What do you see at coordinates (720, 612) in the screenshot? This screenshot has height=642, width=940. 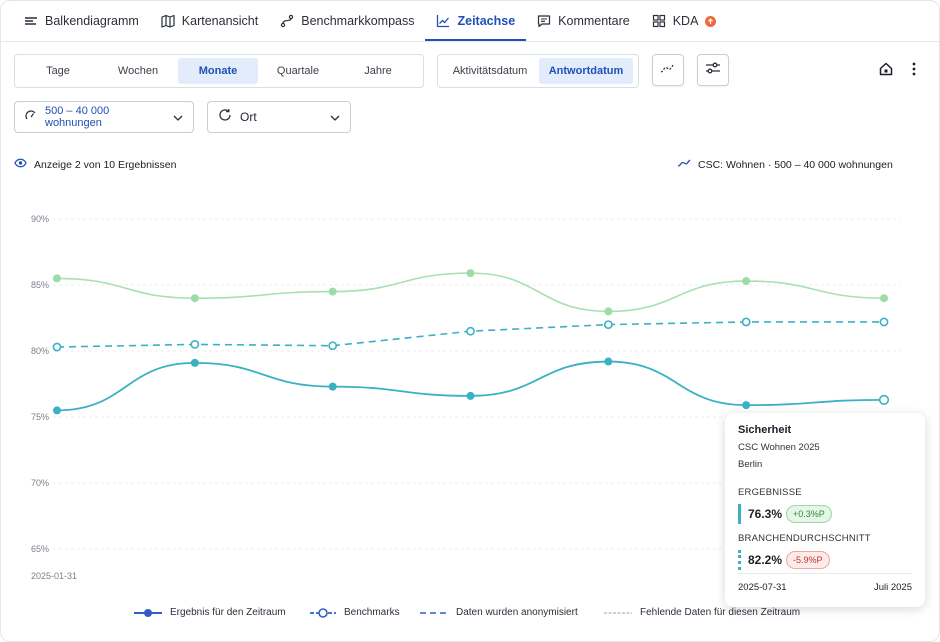 I see `legend-label: Fehlende Daten für diesen Zeitraum` at bounding box center [720, 612].